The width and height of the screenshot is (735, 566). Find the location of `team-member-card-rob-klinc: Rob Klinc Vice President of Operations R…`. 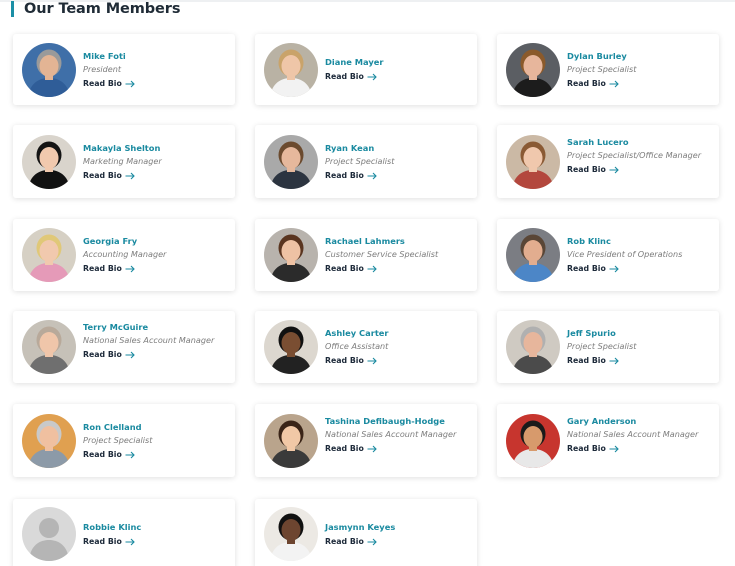

team-member-card-rob-klinc: Rob Klinc Vice President of Operations R… is located at coordinates (608, 255).